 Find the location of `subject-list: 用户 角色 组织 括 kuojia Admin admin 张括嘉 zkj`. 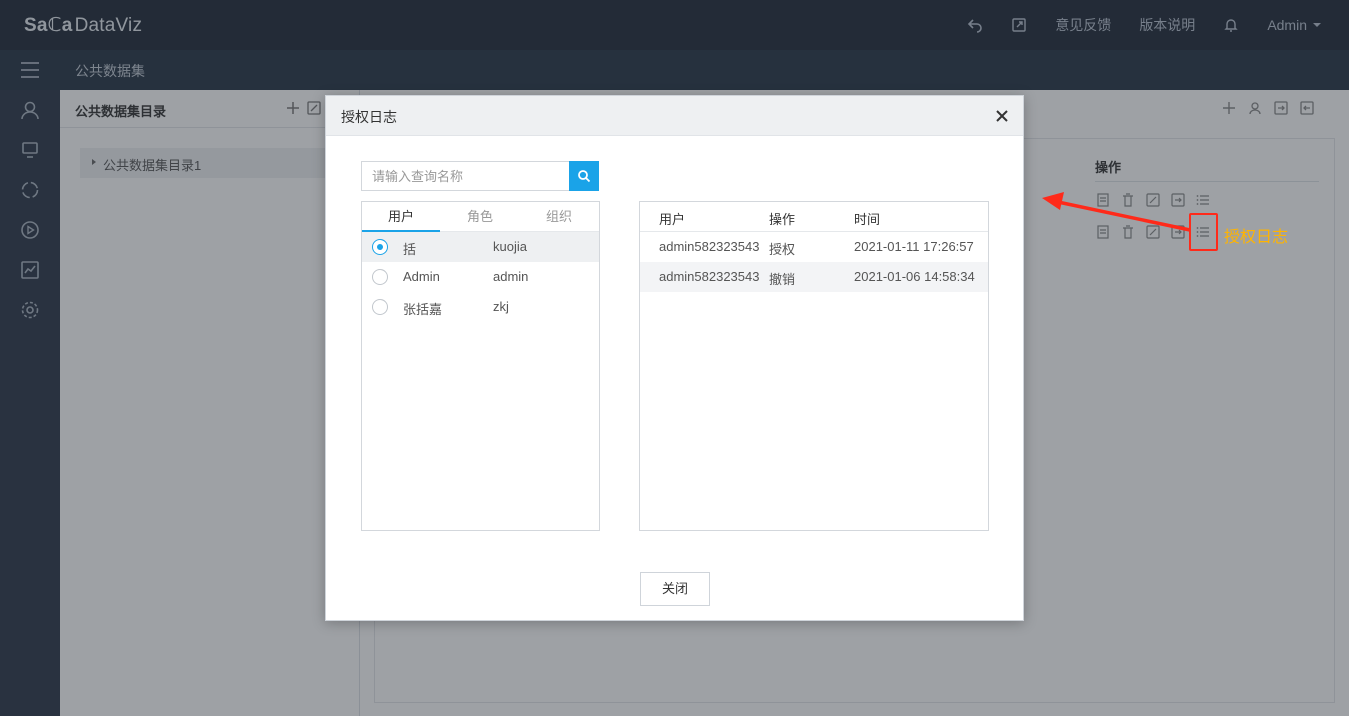

subject-list: 用户 角色 组织 括 kuojia Admin admin 张括嘉 zkj is located at coordinates (480, 366).